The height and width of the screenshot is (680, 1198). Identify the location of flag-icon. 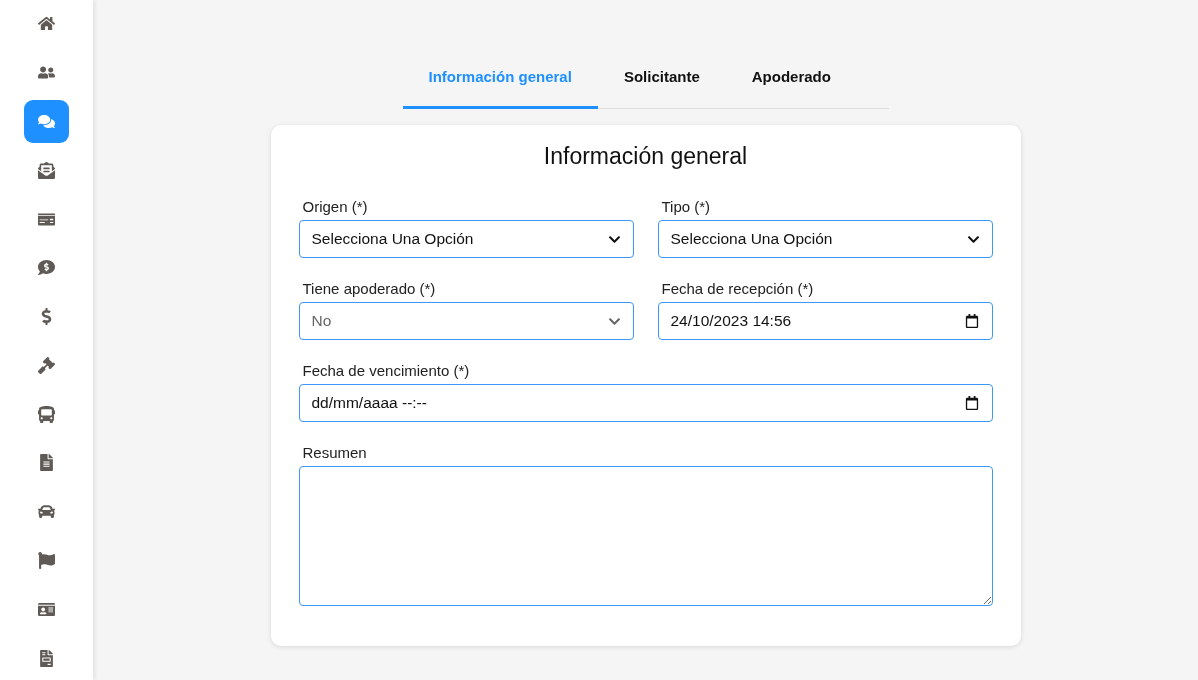
(46, 560).